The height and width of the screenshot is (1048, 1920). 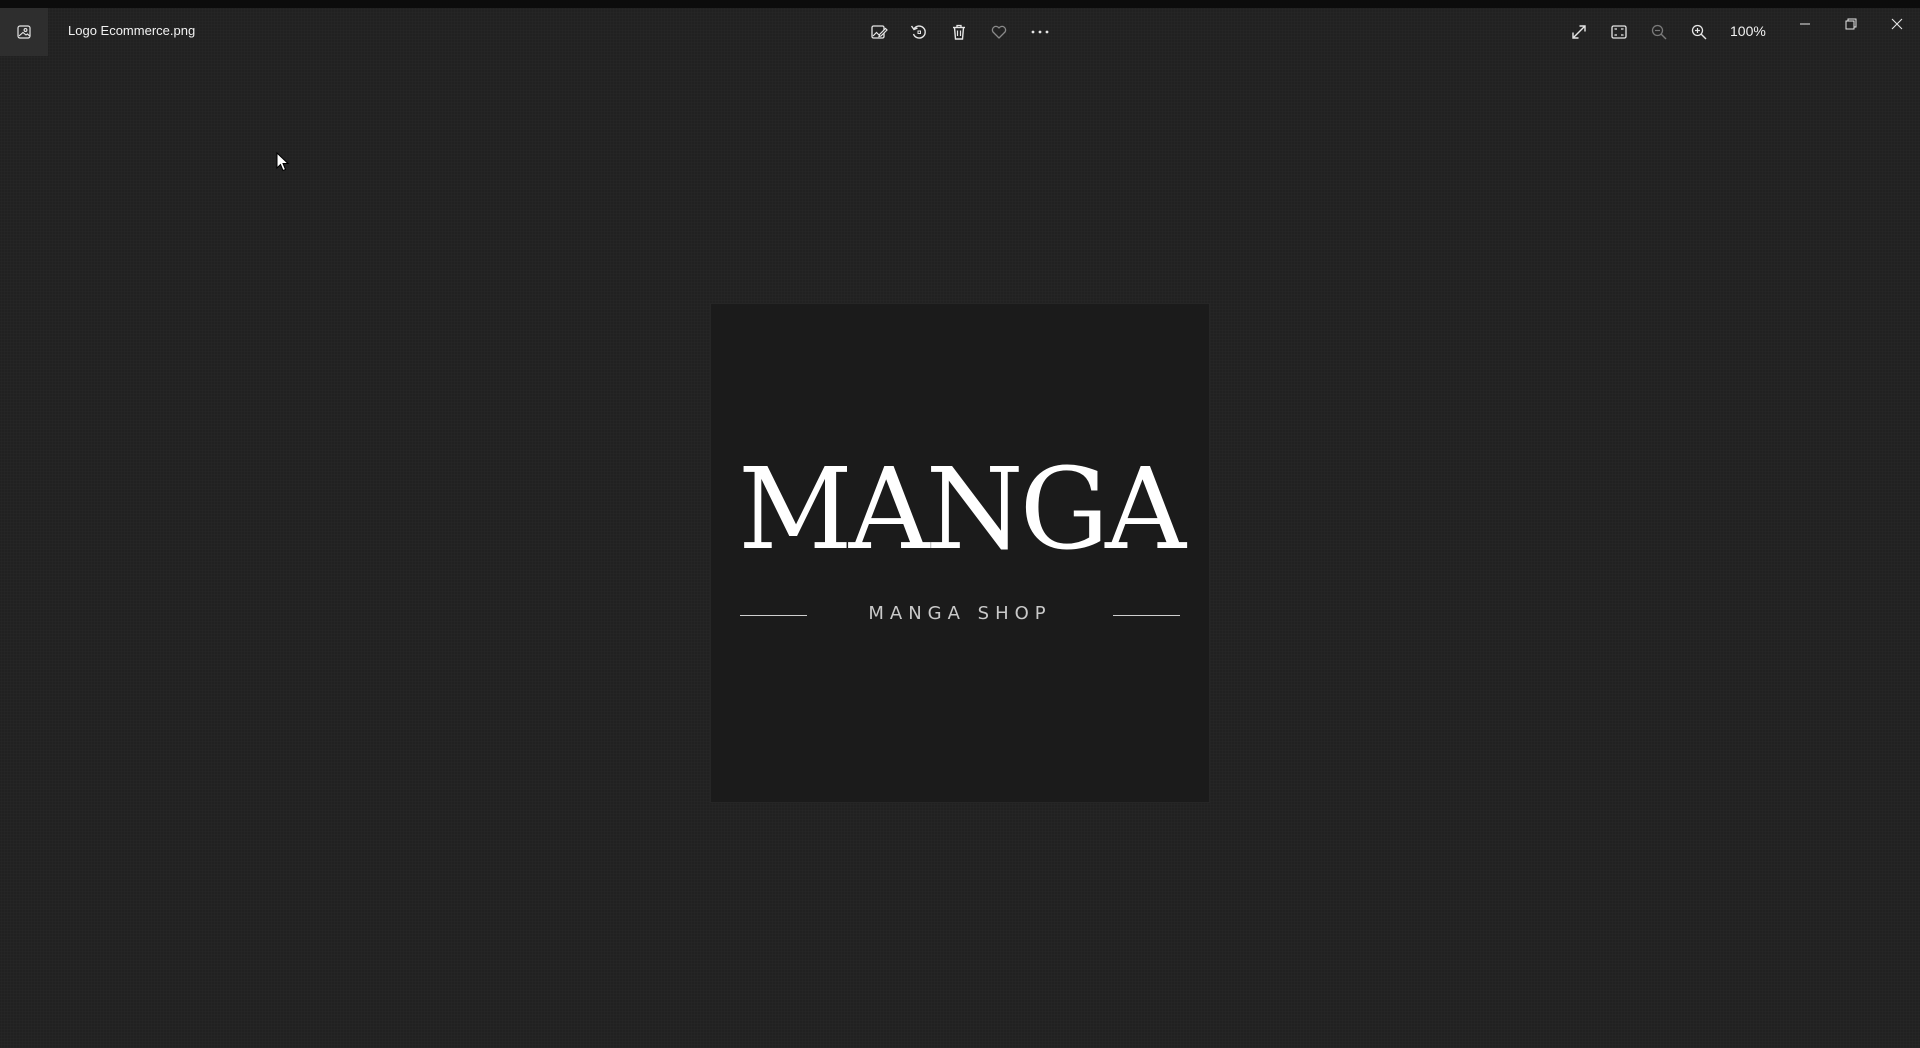 I want to click on fullscreen-button, so click(x=1579, y=32).